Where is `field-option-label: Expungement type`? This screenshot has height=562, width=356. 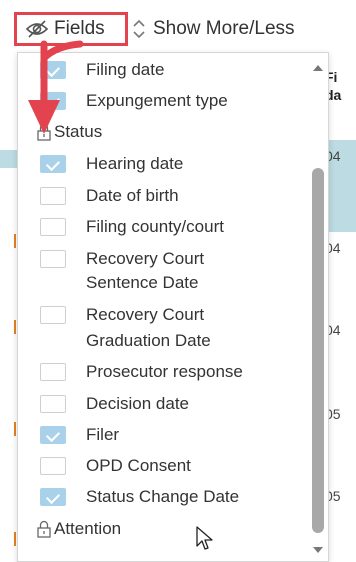
field-option-label: Expungement type is located at coordinates (157, 100).